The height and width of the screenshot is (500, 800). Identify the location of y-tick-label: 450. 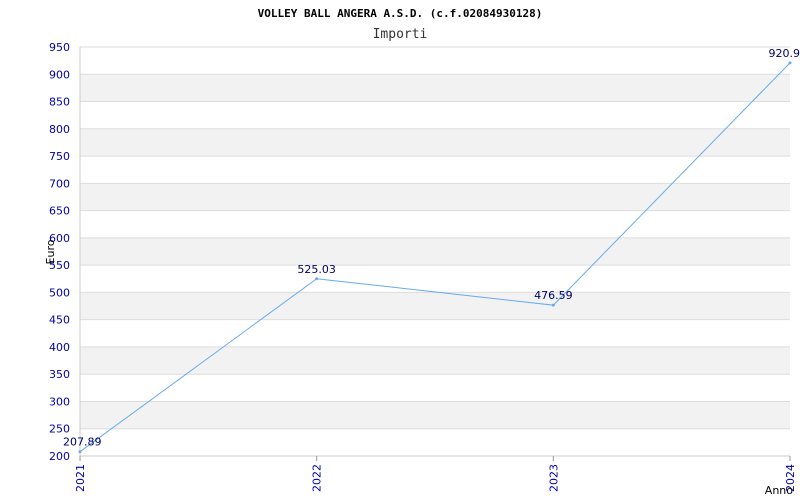
(59, 320).